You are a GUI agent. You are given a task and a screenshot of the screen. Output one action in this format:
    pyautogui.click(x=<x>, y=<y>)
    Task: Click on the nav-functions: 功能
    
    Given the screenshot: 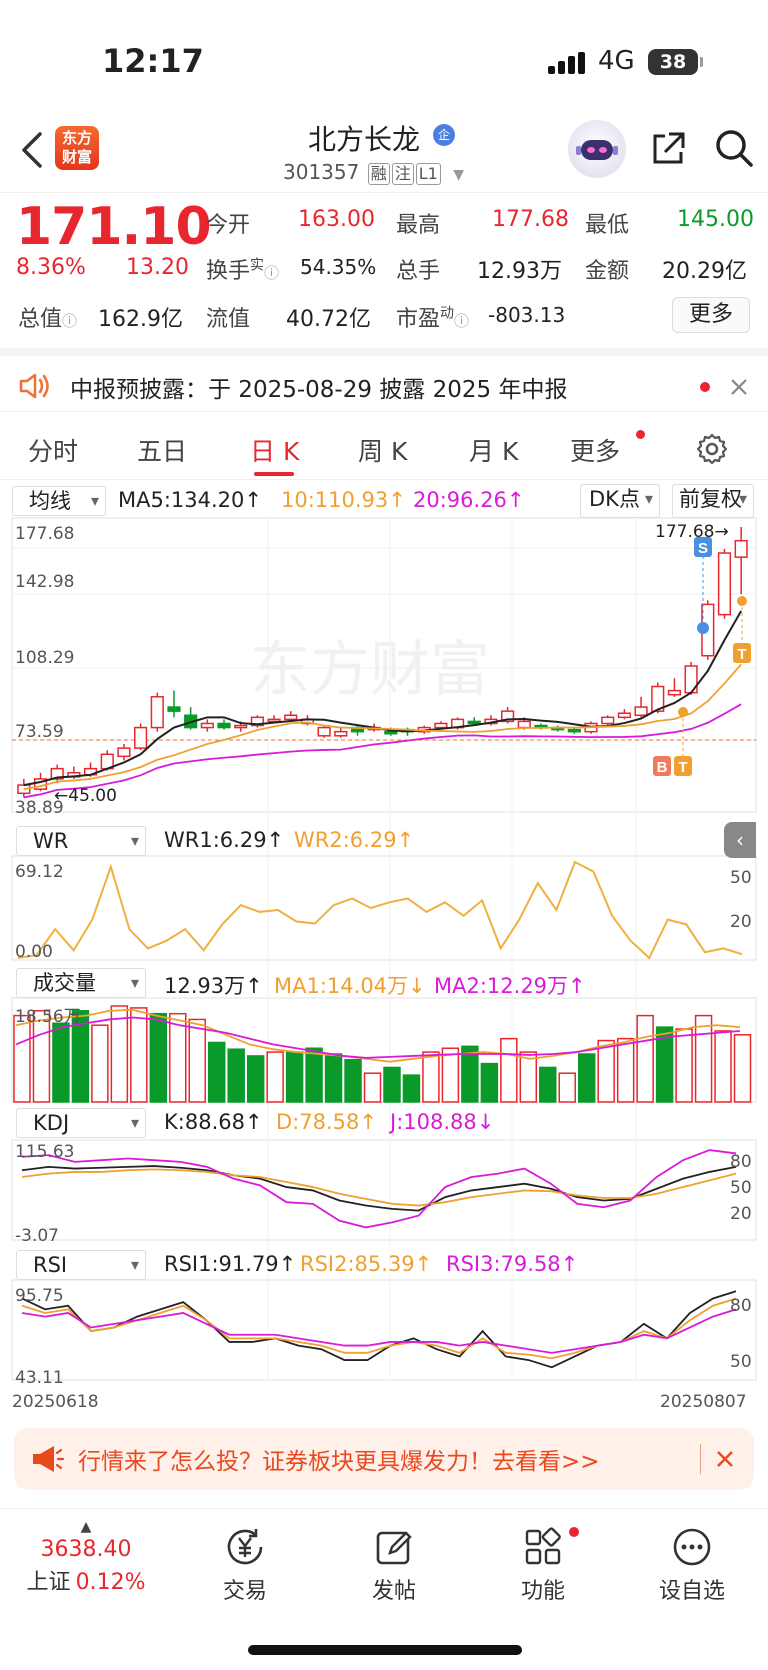 What is the action you would take?
    pyautogui.click(x=543, y=1565)
    